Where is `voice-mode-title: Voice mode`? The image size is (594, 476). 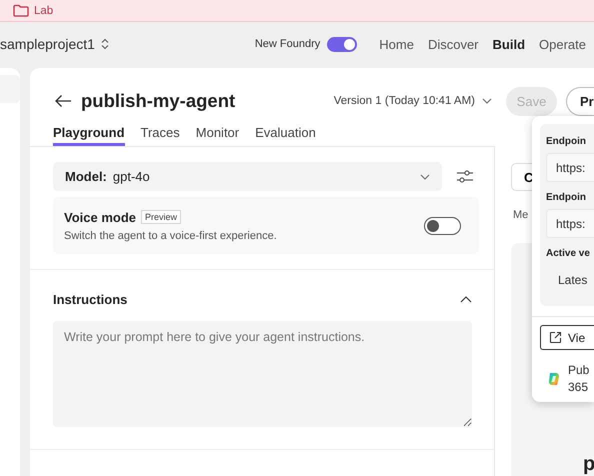
voice-mode-title: Voice mode is located at coordinates (100, 217).